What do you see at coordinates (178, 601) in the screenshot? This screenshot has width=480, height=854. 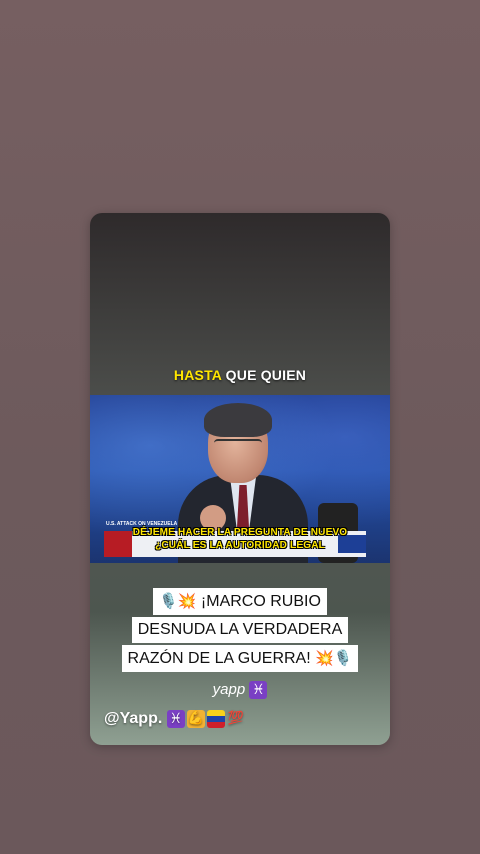 I see `microphone-icon: 🎙️💥` at bounding box center [178, 601].